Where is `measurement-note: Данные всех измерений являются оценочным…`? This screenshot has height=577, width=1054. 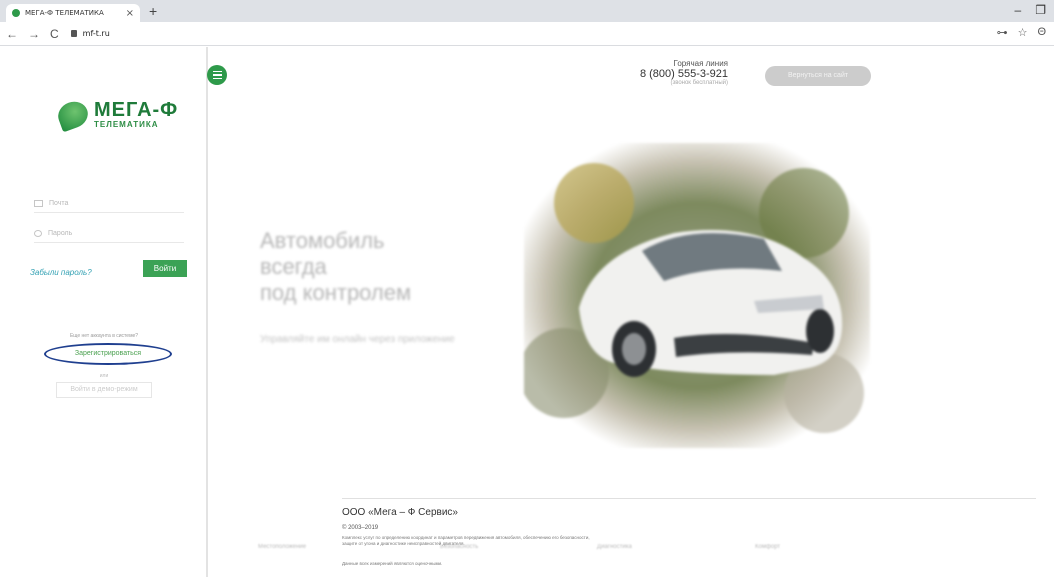 measurement-note: Данные всех измерений являются оценочным… is located at coordinates (392, 563).